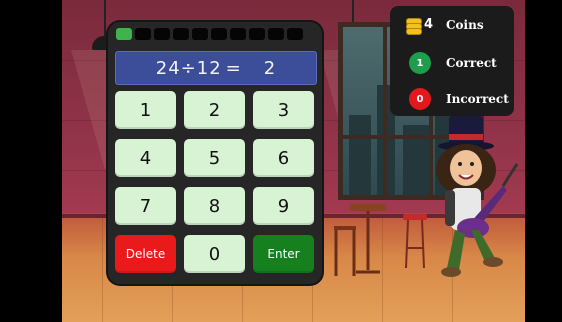 The height and width of the screenshot is (322, 562). What do you see at coordinates (429, 24) in the screenshot?
I see `coins-count: 4` at bounding box center [429, 24].